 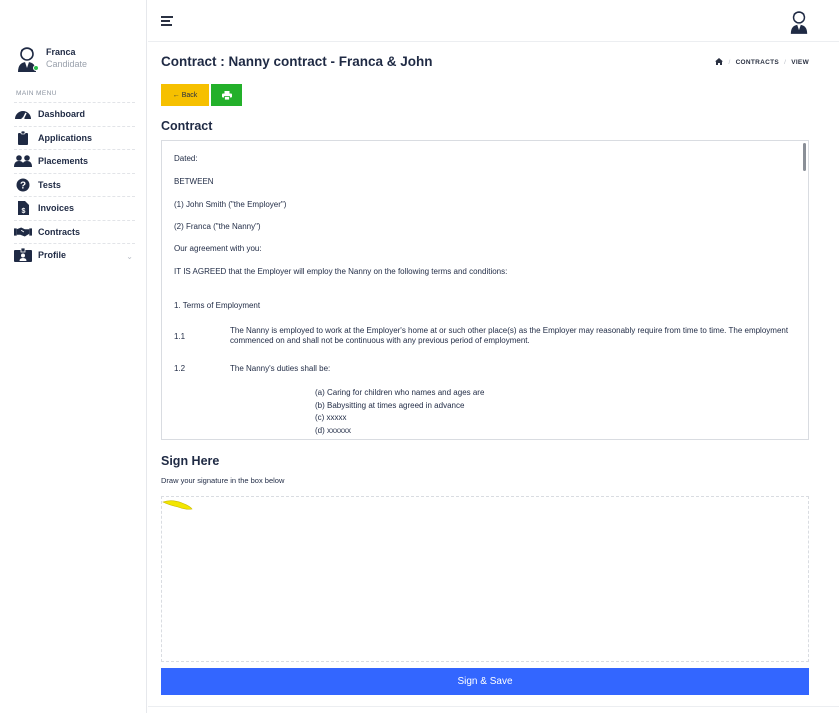 I want to click on sidebar-item-invoices: $ Invoices, so click(x=74, y=208).